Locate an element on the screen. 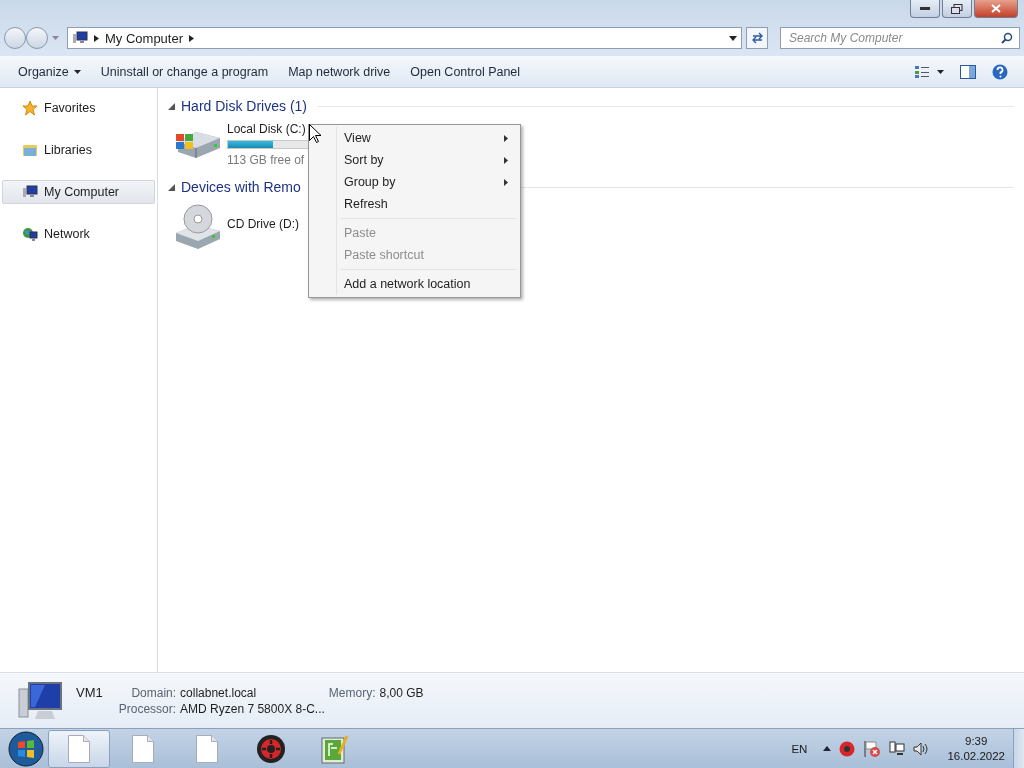 The image size is (1024, 768). language-indicator: EN is located at coordinates (799, 748).